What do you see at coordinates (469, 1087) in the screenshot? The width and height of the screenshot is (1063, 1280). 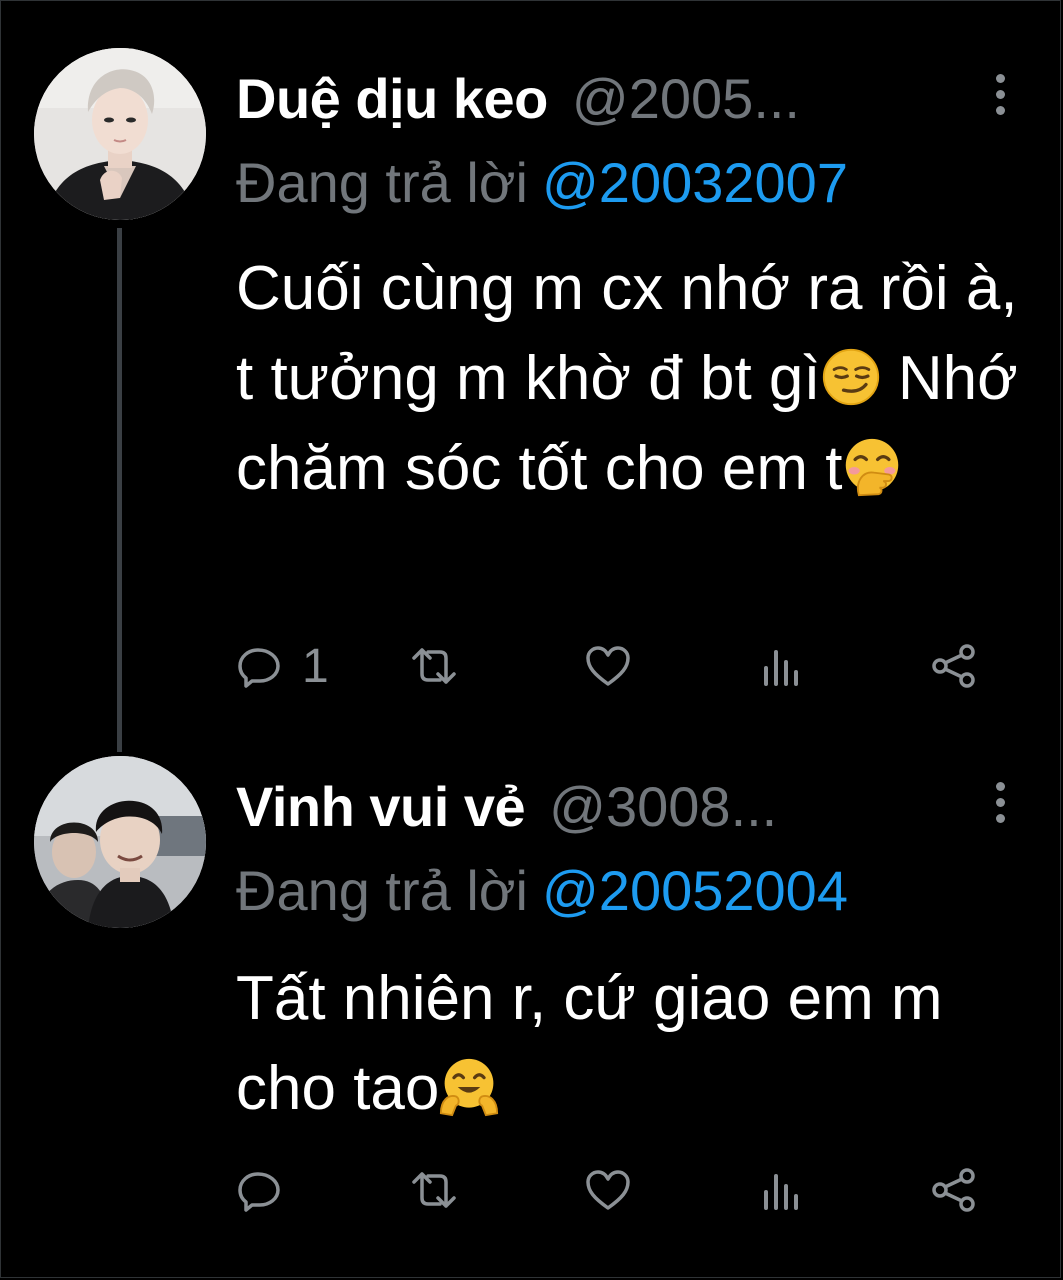 I see `hugging-face-emoji` at bounding box center [469, 1087].